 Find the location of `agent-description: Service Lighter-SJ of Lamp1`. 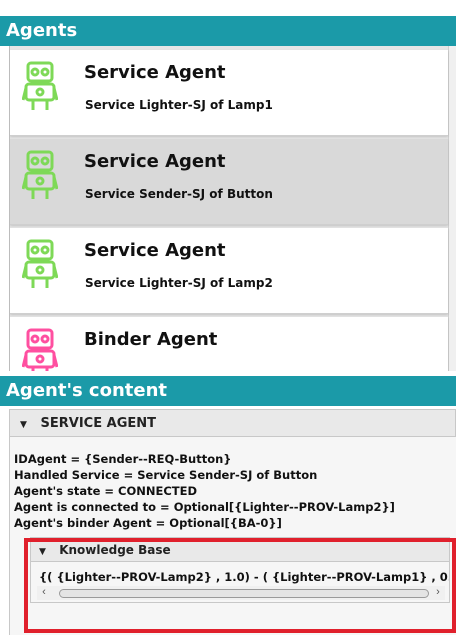

agent-description: Service Lighter-SJ of Lamp1 is located at coordinates (179, 105).